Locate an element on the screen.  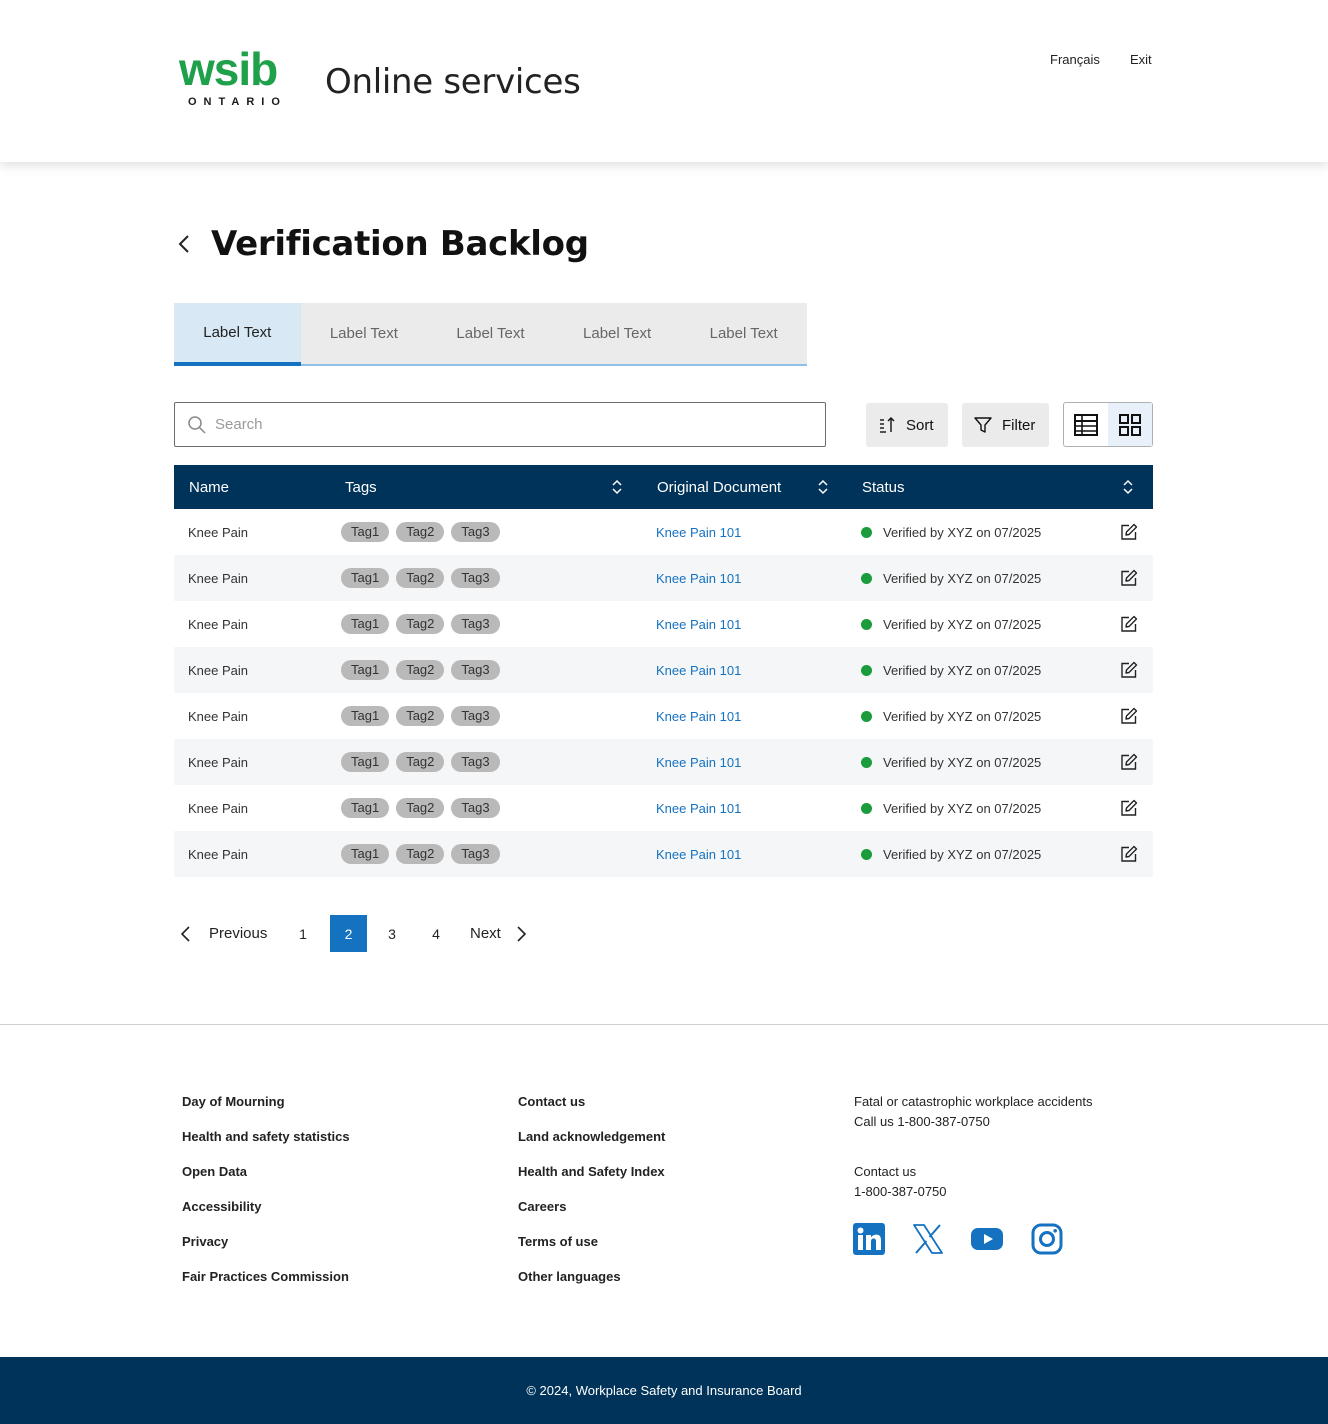
exit-link: Exit is located at coordinates (1141, 59).